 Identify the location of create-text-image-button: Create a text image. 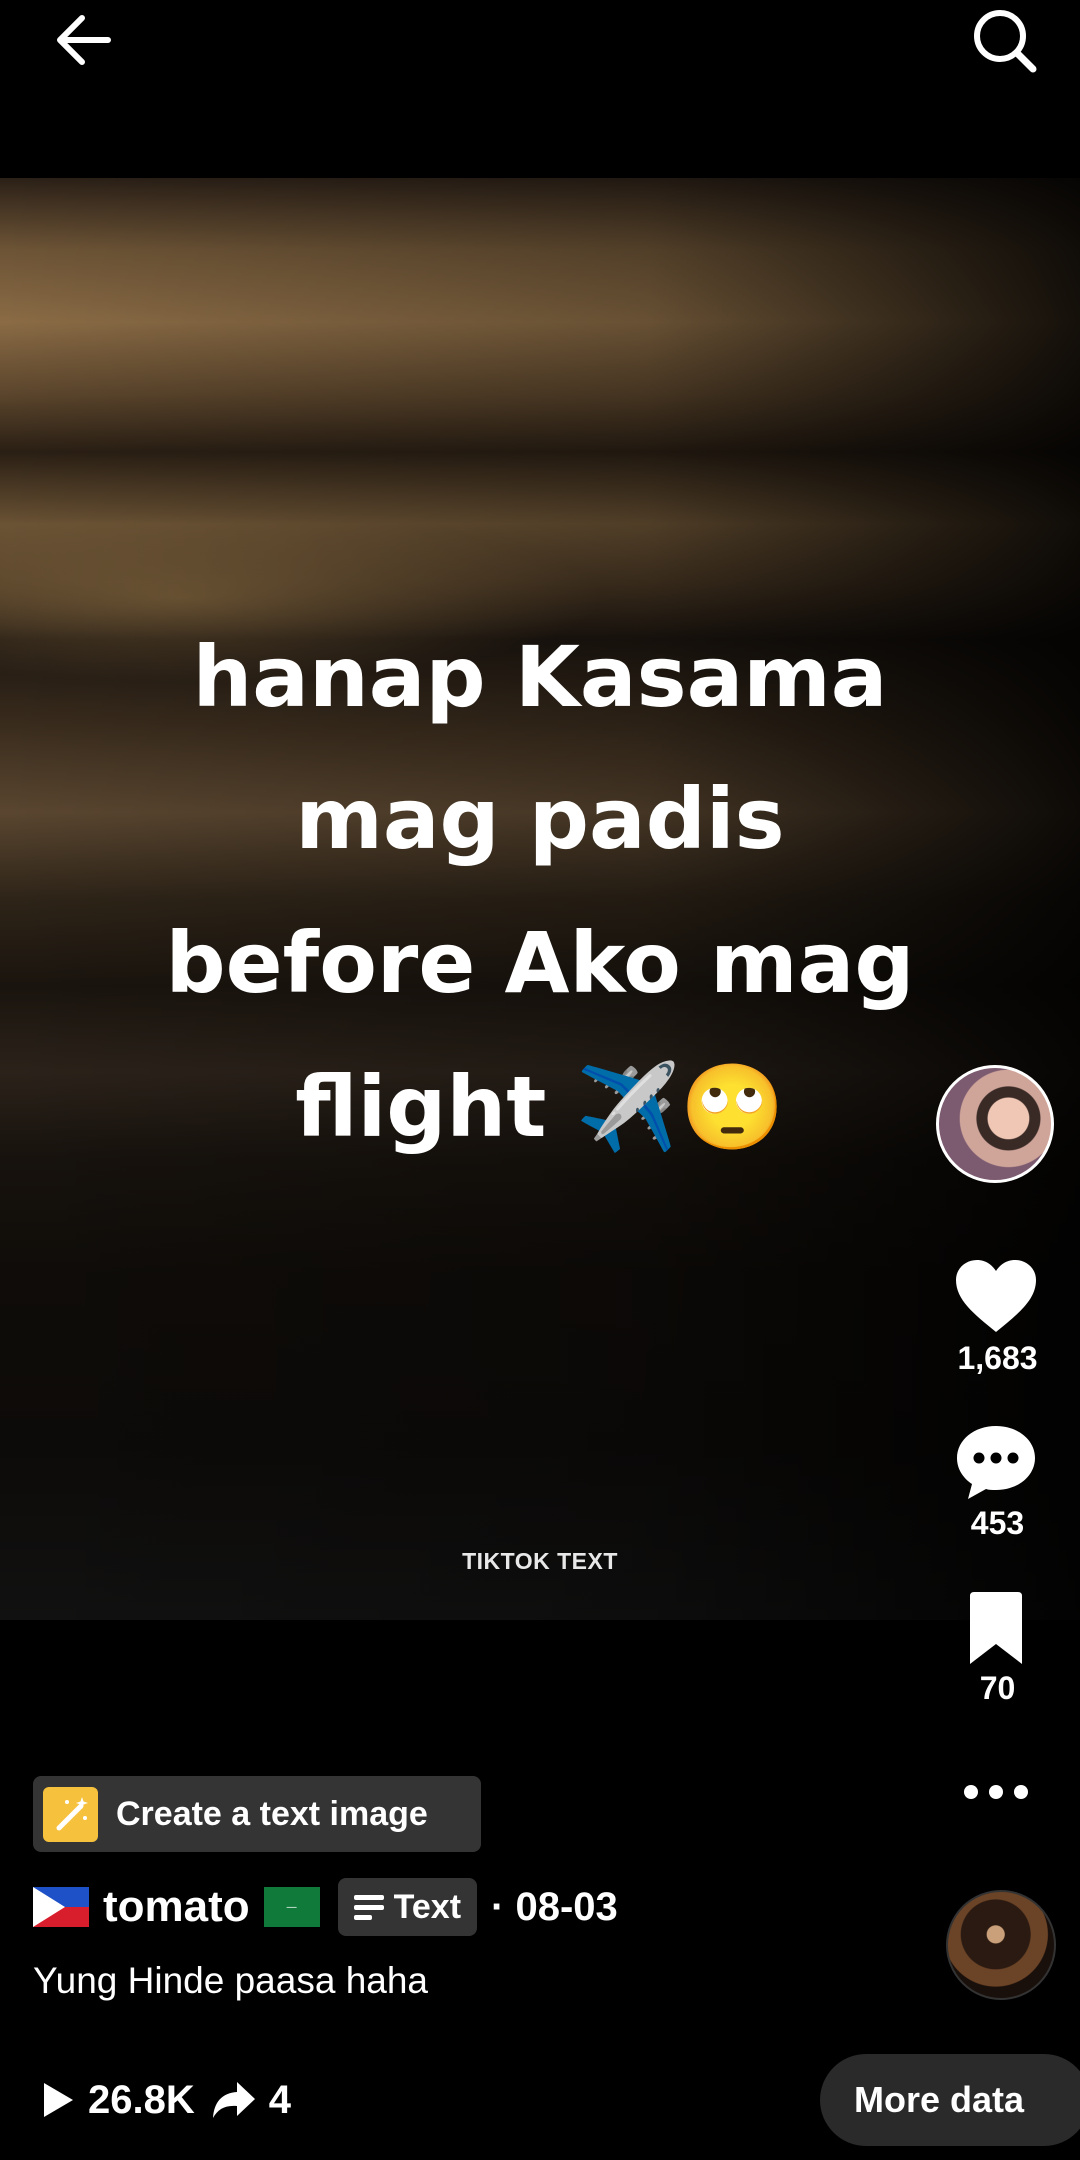
(257, 1814).